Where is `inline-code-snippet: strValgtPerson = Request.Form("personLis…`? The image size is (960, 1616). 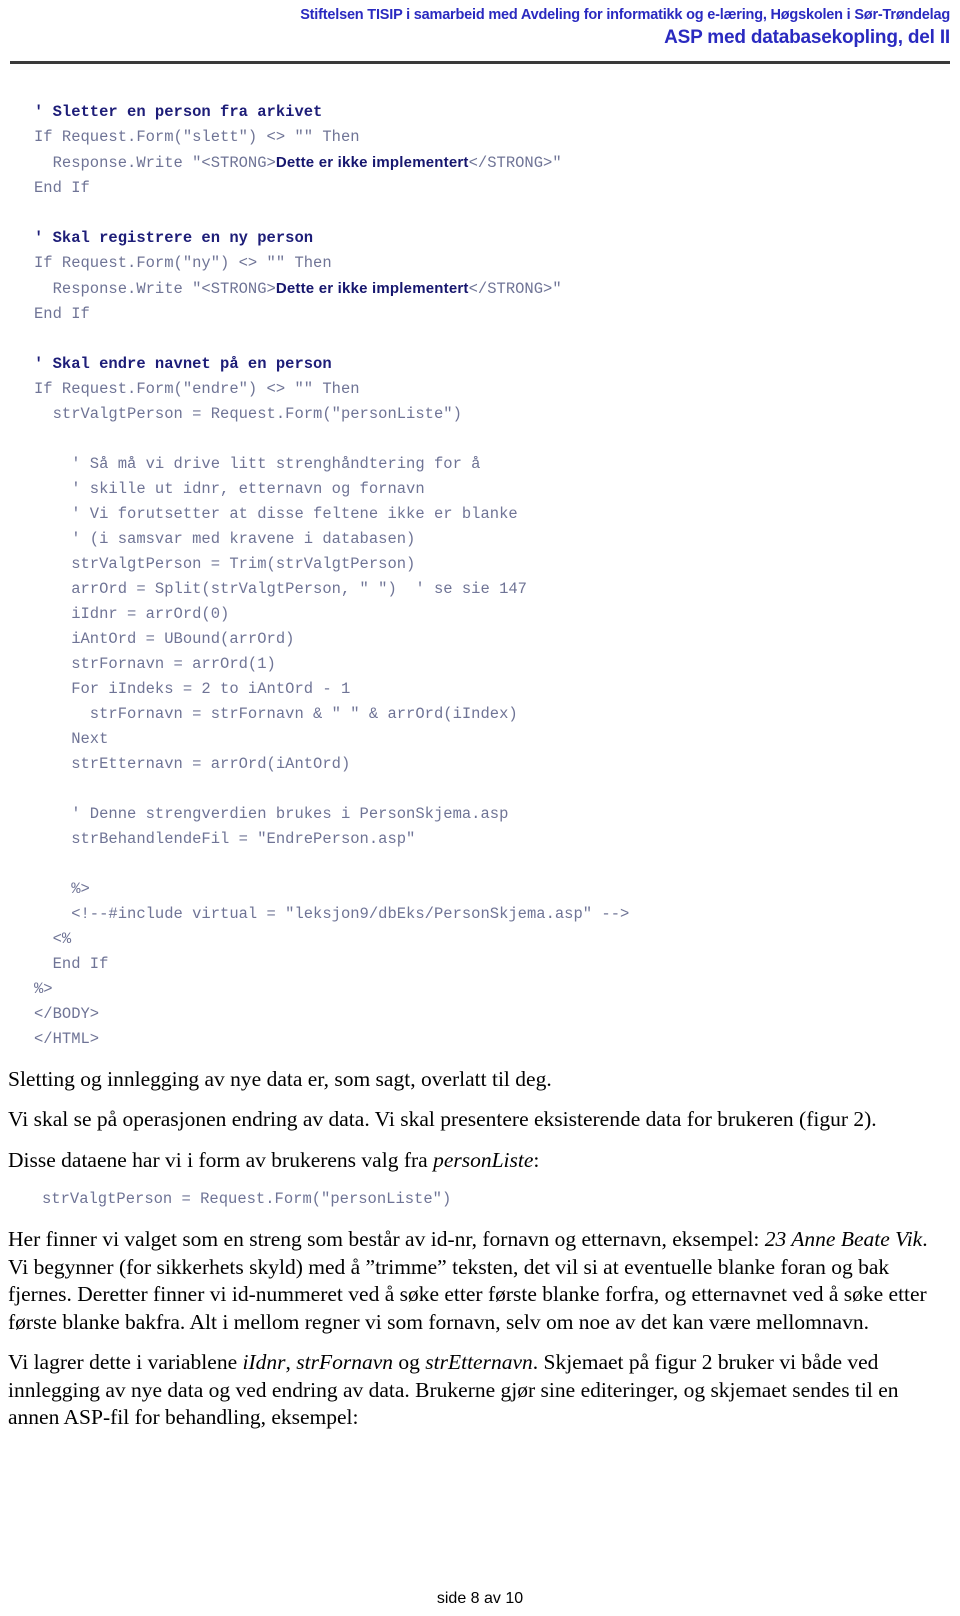 inline-code-snippet: strValgtPerson = Request.Form("personLis… is located at coordinates (247, 1199).